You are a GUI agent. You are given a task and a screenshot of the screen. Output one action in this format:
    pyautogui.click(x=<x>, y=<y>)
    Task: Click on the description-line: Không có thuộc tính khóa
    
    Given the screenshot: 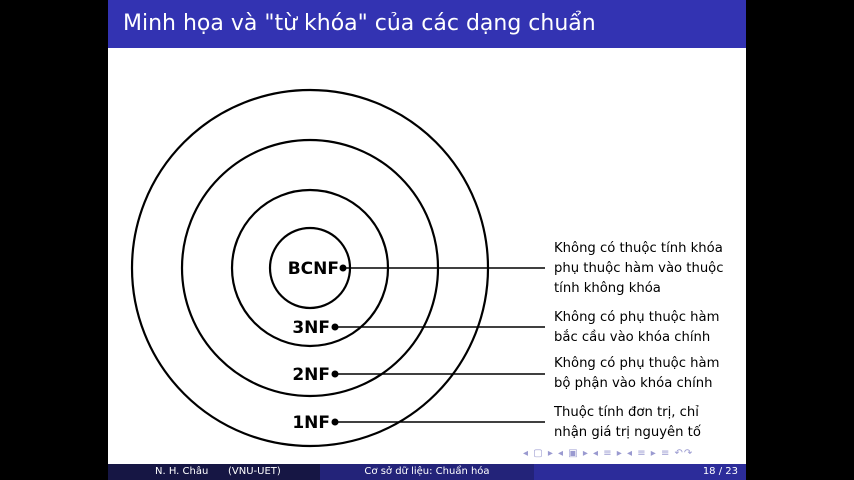 What is the action you would take?
    pyautogui.click(x=638, y=248)
    